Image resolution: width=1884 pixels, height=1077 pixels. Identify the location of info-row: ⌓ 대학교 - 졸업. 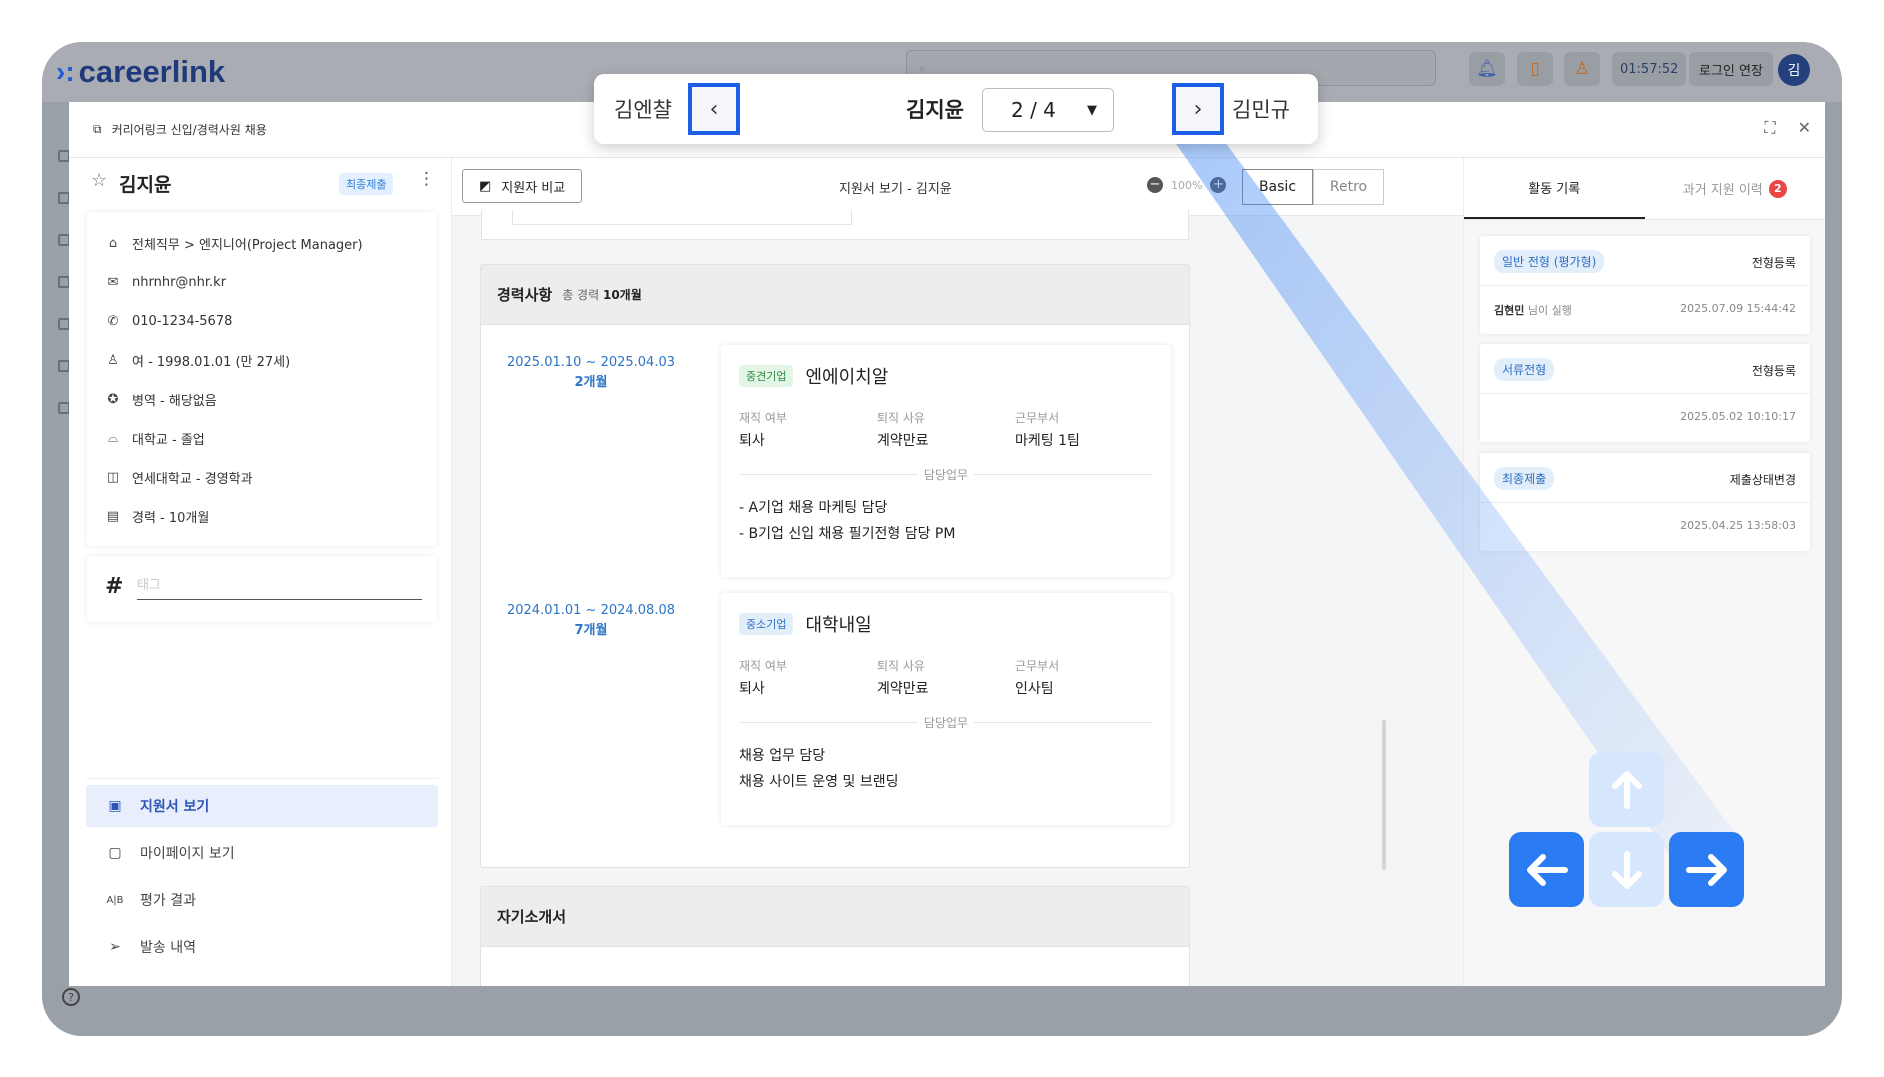
(262, 438).